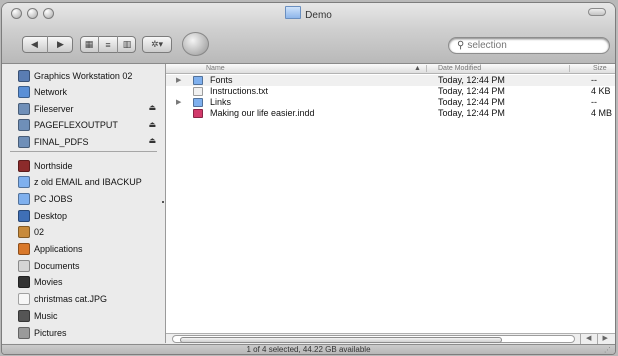  I want to click on scroll-arrows: ◀ ▶, so click(596, 339).